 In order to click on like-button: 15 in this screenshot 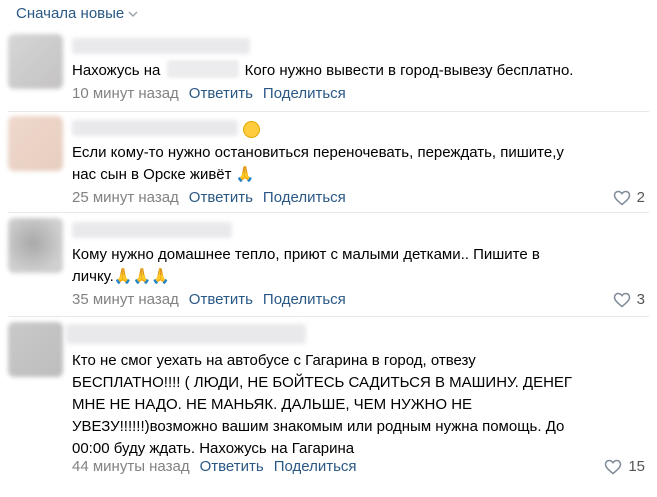, I will do `click(624, 466)`.